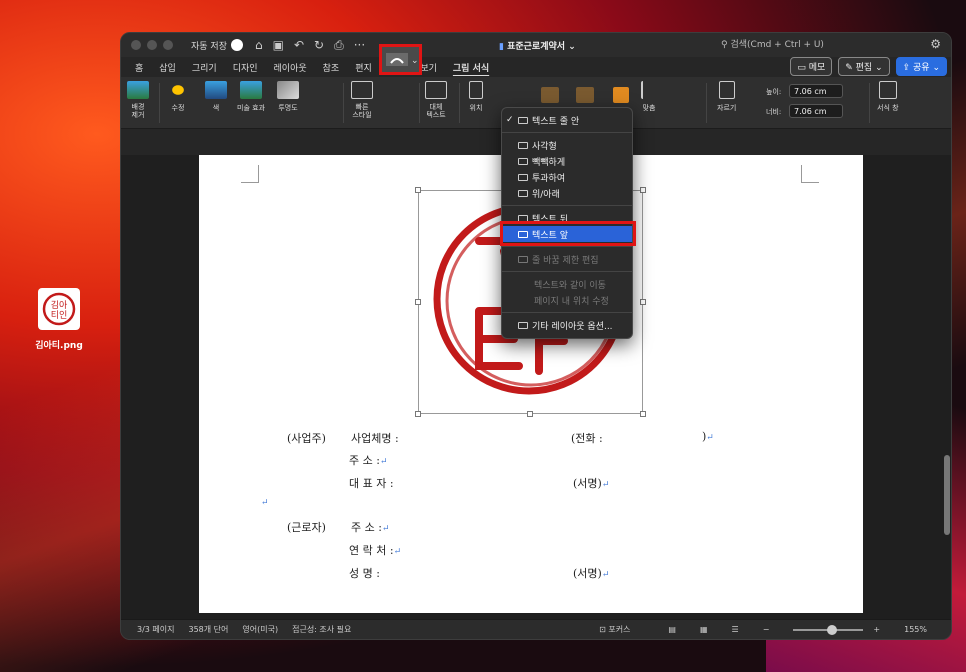 The image size is (966, 672). What do you see at coordinates (766, 629) in the screenshot?
I see `zoom-out-icon: −` at bounding box center [766, 629].